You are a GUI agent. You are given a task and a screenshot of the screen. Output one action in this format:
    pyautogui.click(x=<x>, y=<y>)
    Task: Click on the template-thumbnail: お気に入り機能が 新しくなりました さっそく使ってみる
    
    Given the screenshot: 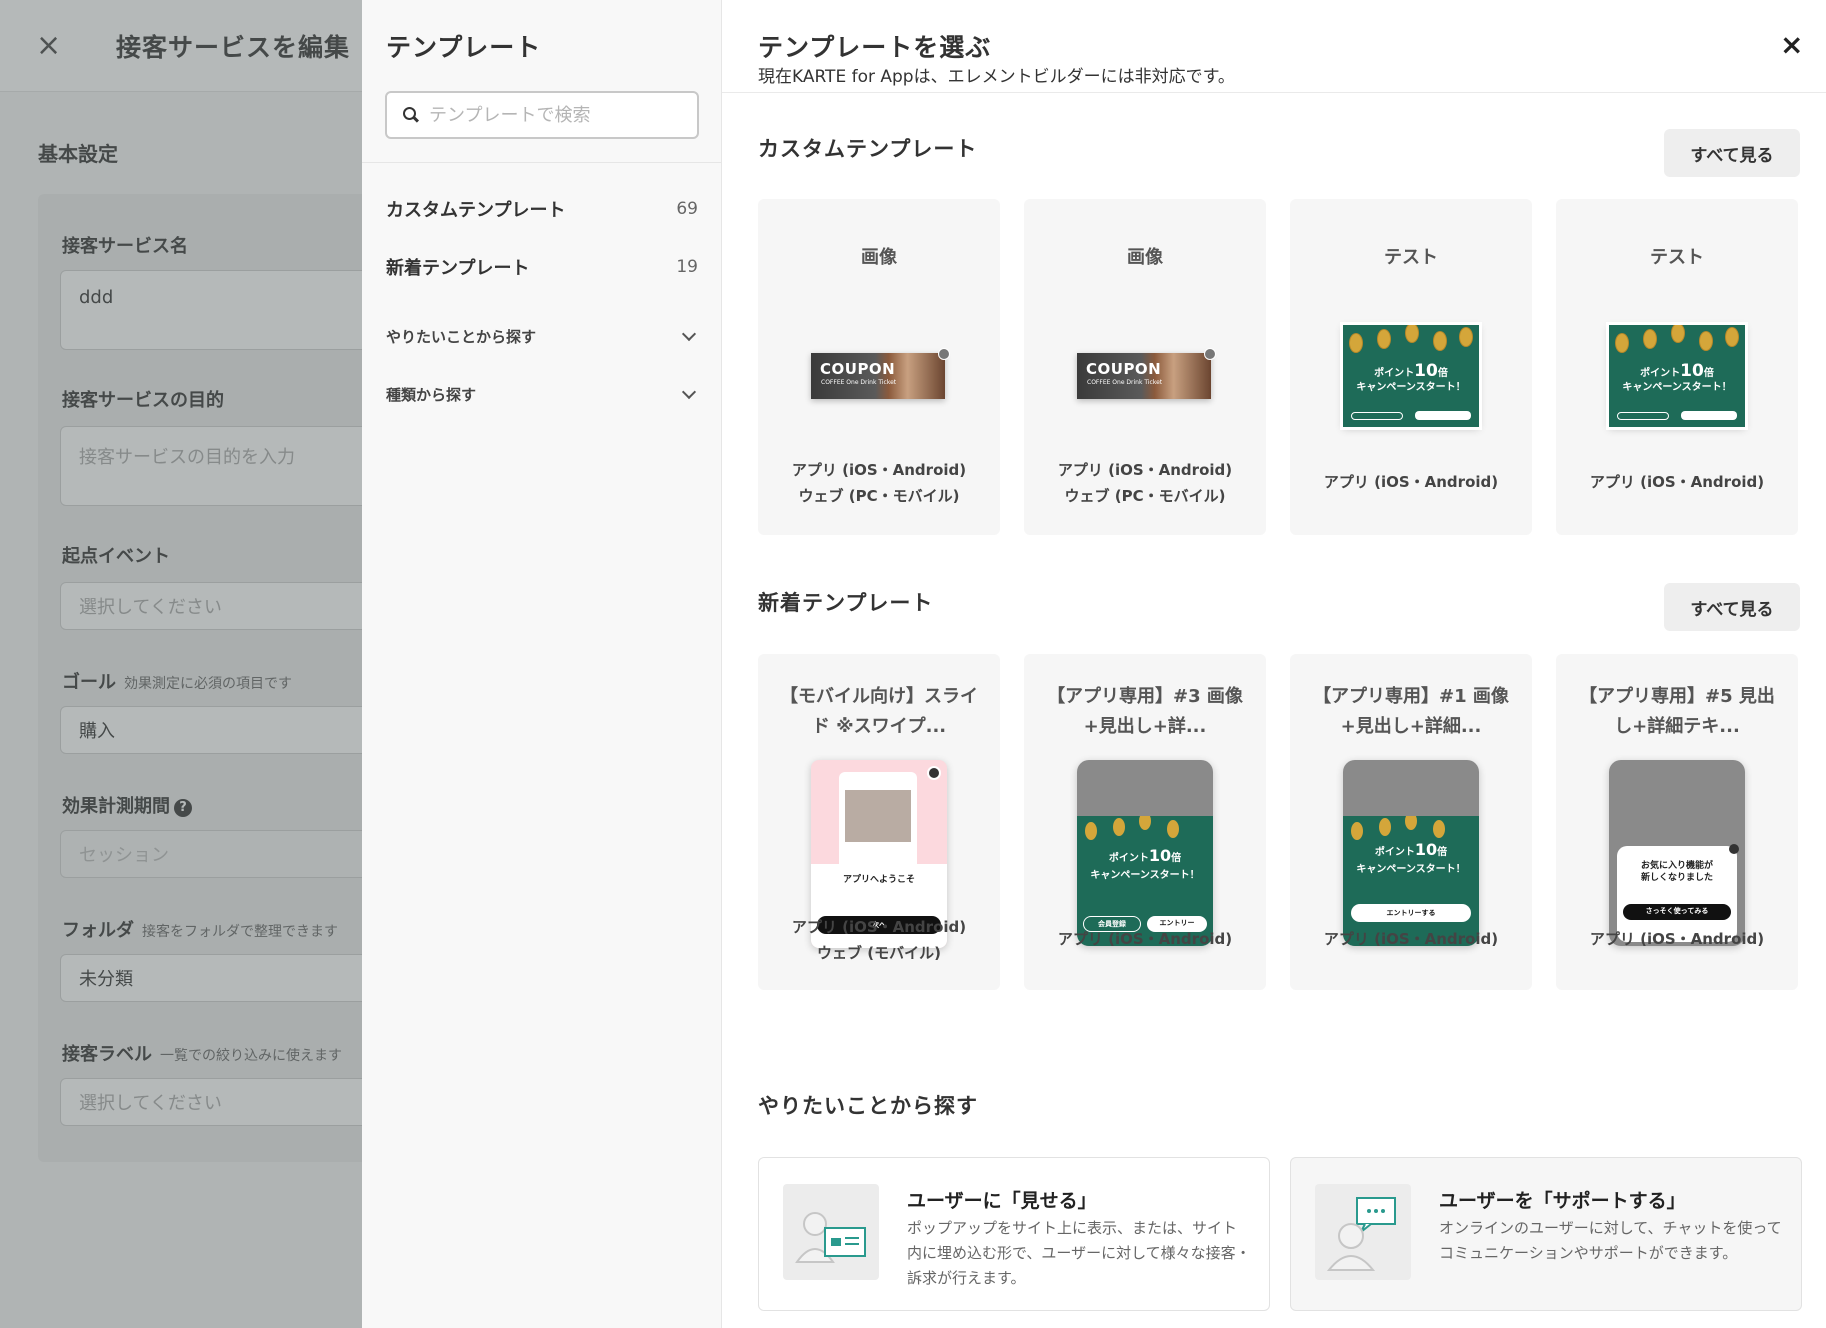 What is the action you would take?
    pyautogui.click(x=1677, y=853)
    